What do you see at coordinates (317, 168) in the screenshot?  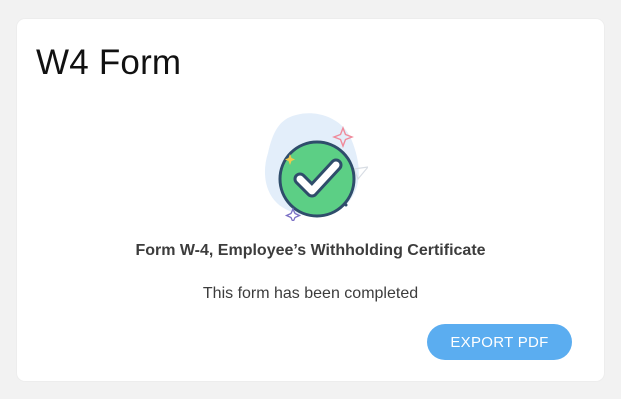 I see `check-circle-icon` at bounding box center [317, 168].